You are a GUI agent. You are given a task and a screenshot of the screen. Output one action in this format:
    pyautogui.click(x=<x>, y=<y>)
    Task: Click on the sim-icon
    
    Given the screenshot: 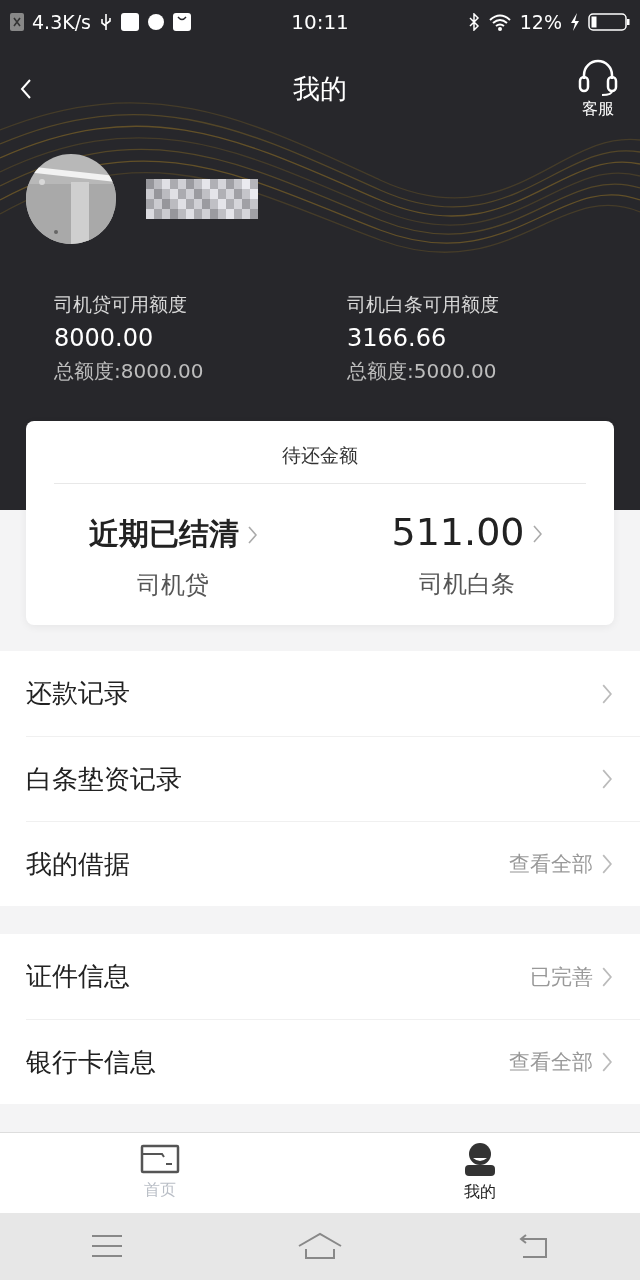 What is the action you would take?
    pyautogui.click(x=17, y=22)
    